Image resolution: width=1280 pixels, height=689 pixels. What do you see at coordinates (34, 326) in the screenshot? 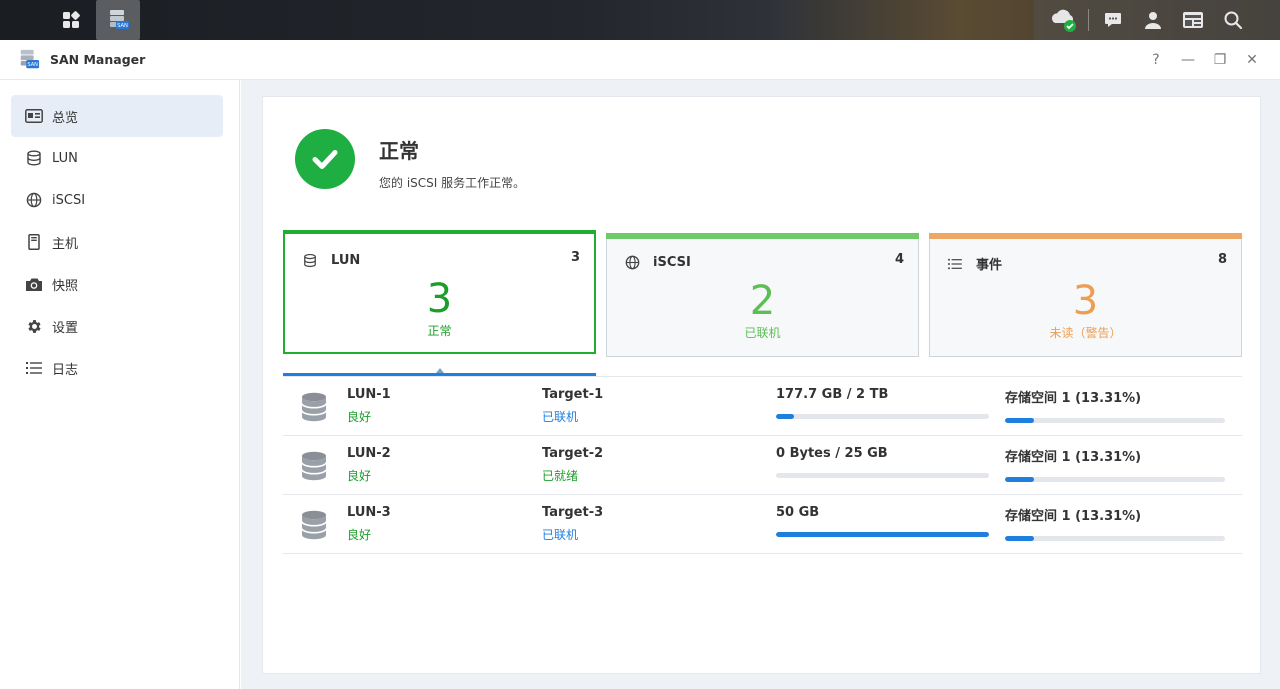
I see `gear-icon` at bounding box center [34, 326].